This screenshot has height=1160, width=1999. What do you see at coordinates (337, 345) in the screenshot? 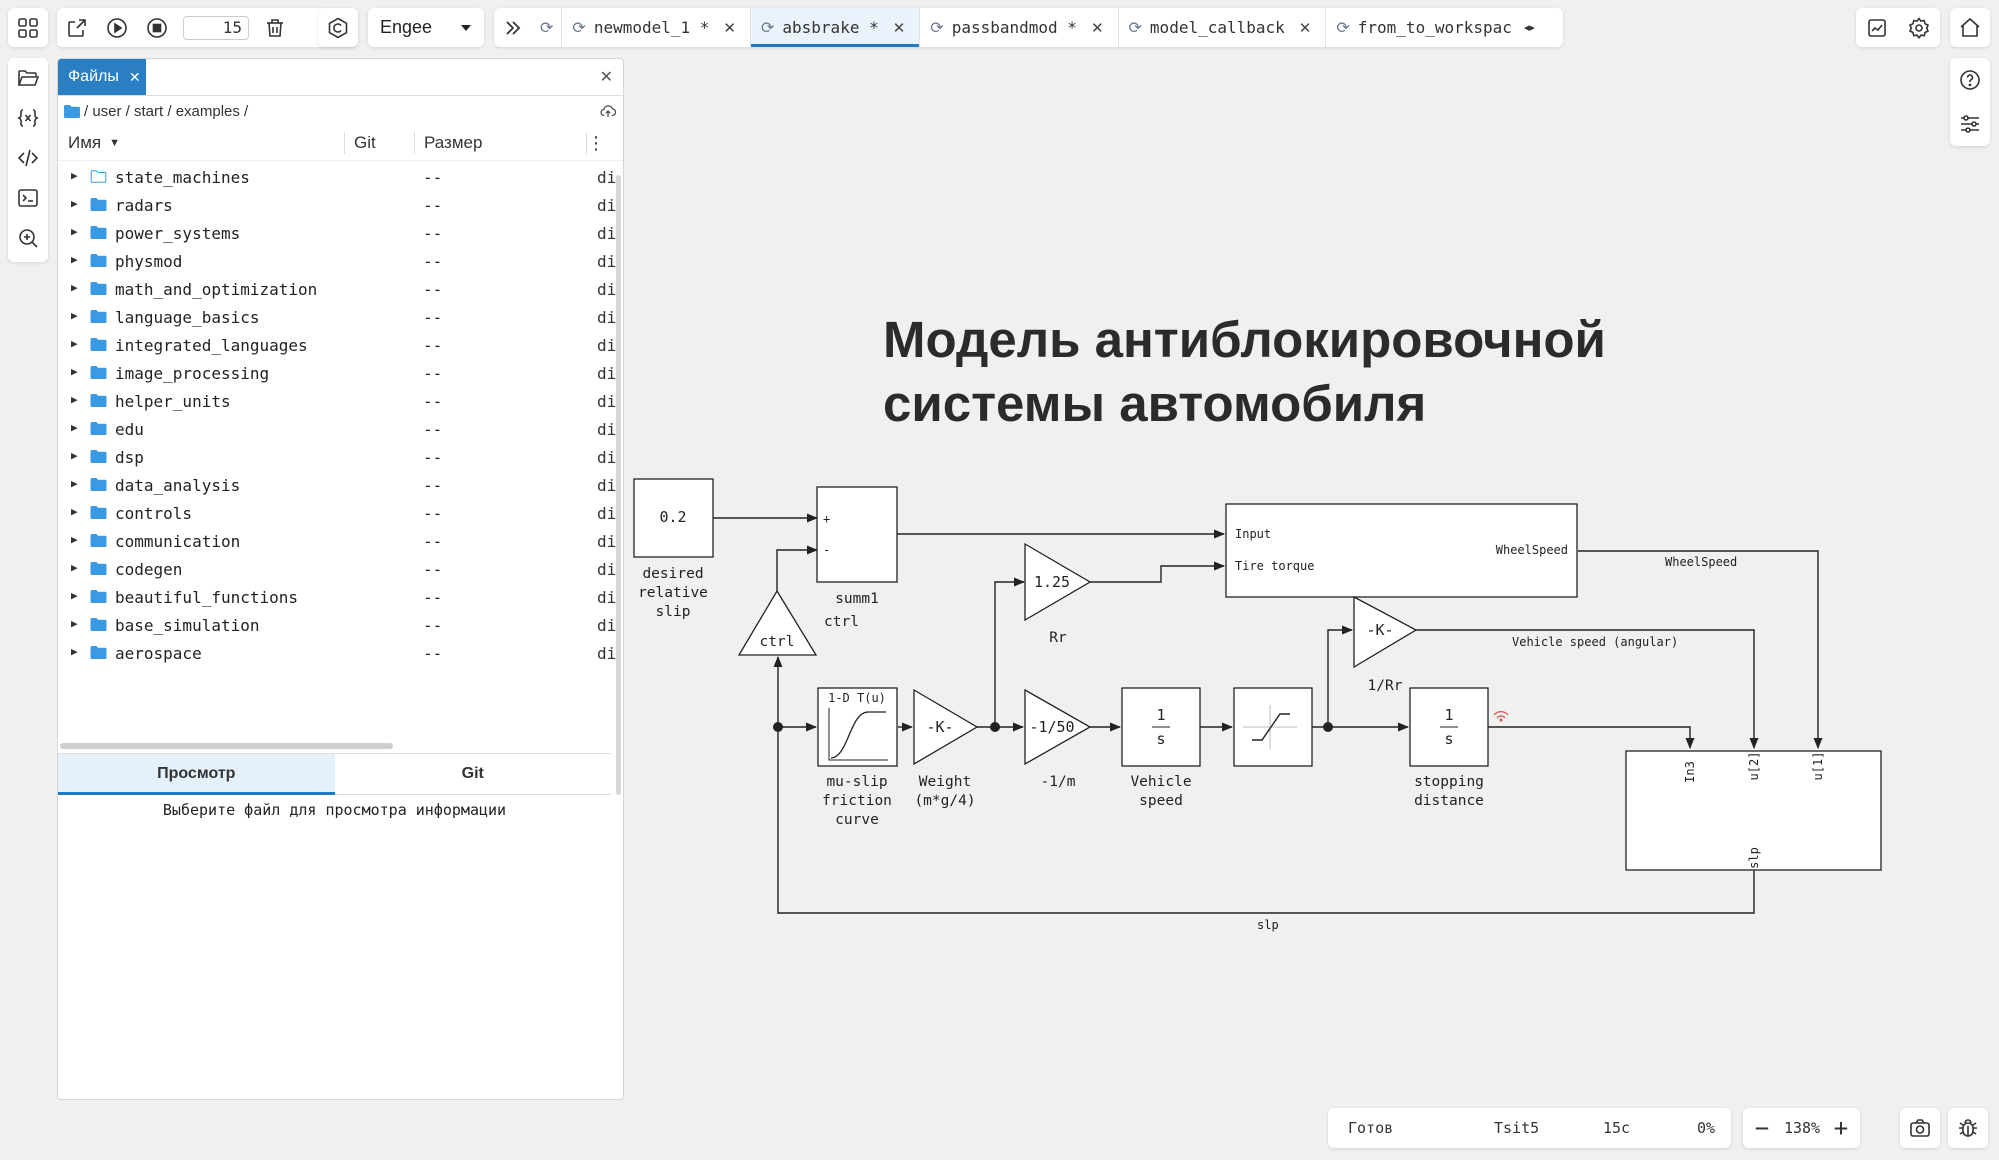
I see `file-row: ▶ integrated_languages -- di` at bounding box center [337, 345].